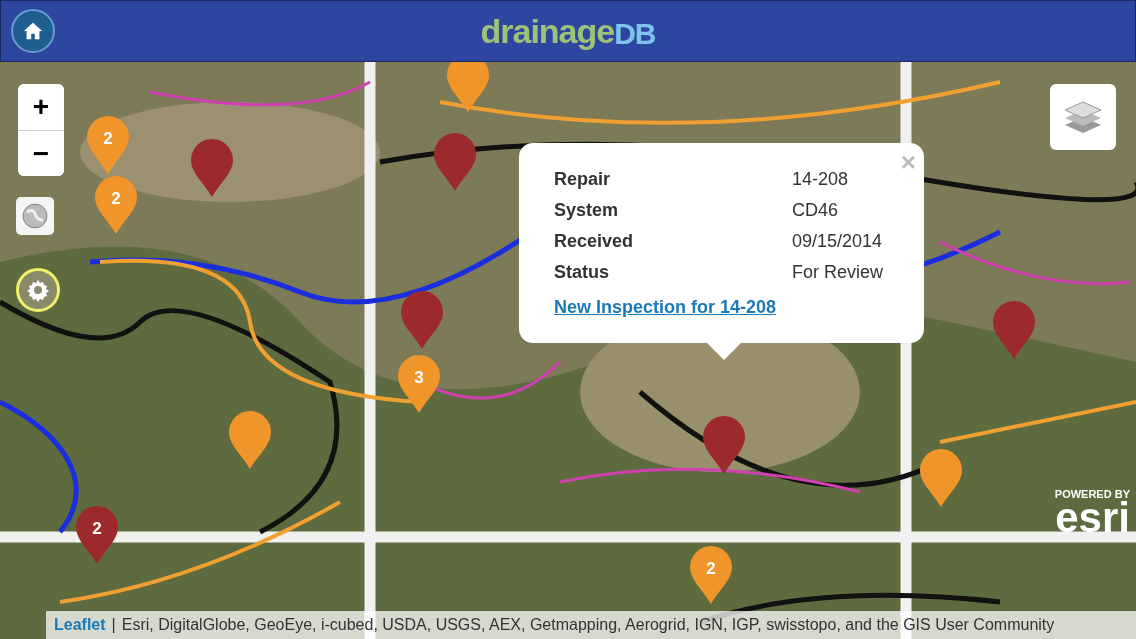  What do you see at coordinates (588, 625) in the screenshot?
I see `attribution-text: Esri, DigitalGlobe, GeoEye, i-cubed, USDA, USGS, AEX, Getmapping, Aerogrid, IGN, IGP, swisstopo, and the GIS User Community` at bounding box center [588, 625].